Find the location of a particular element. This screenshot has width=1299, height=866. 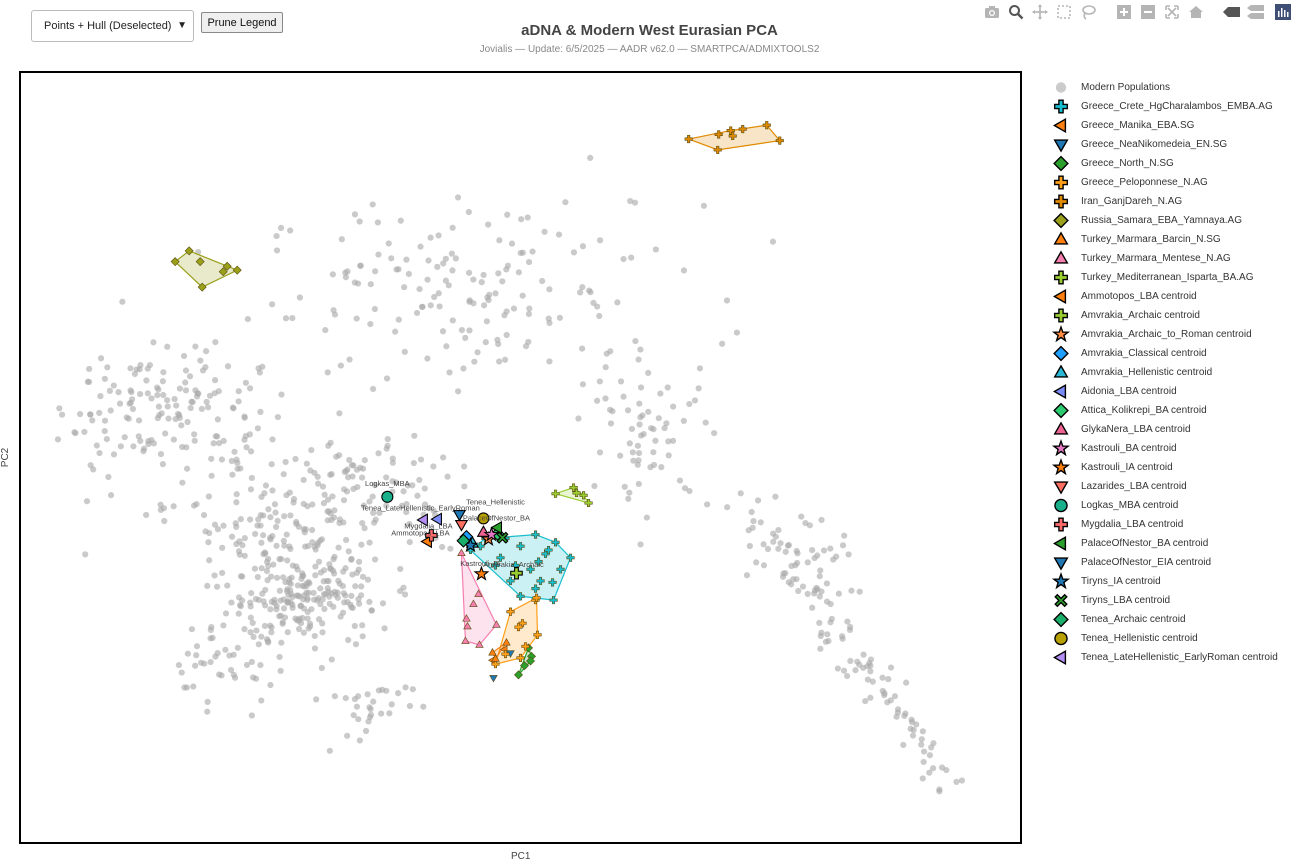

legend-item: PalaceOfNestor_BA centroid is located at coordinates (1164, 543).